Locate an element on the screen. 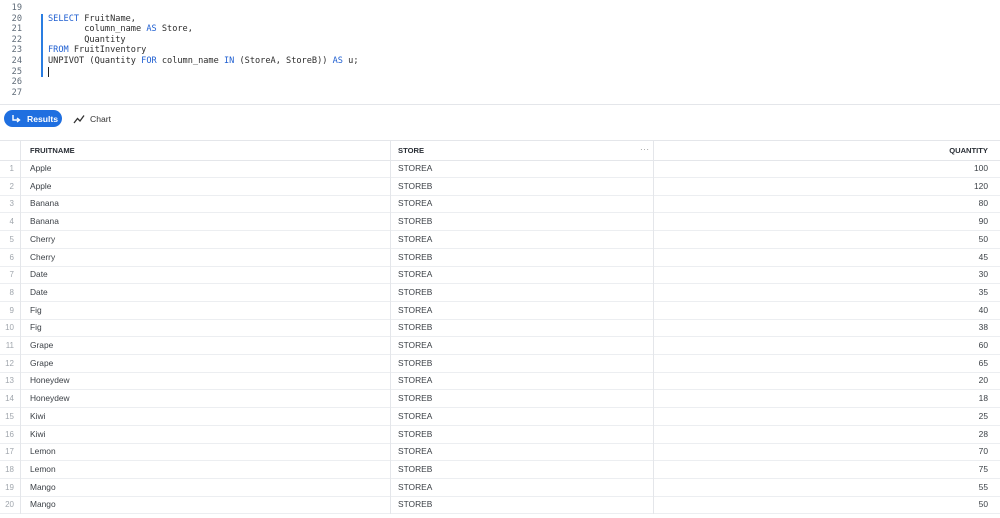 This screenshot has width=1000, height=518. table-row: 19 Mango STOREA 55 is located at coordinates (500, 488).